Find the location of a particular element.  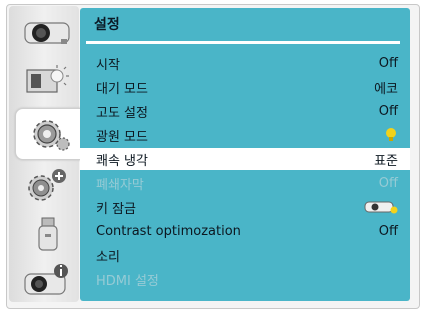

projector-info-icon is located at coordinates (46, 279).